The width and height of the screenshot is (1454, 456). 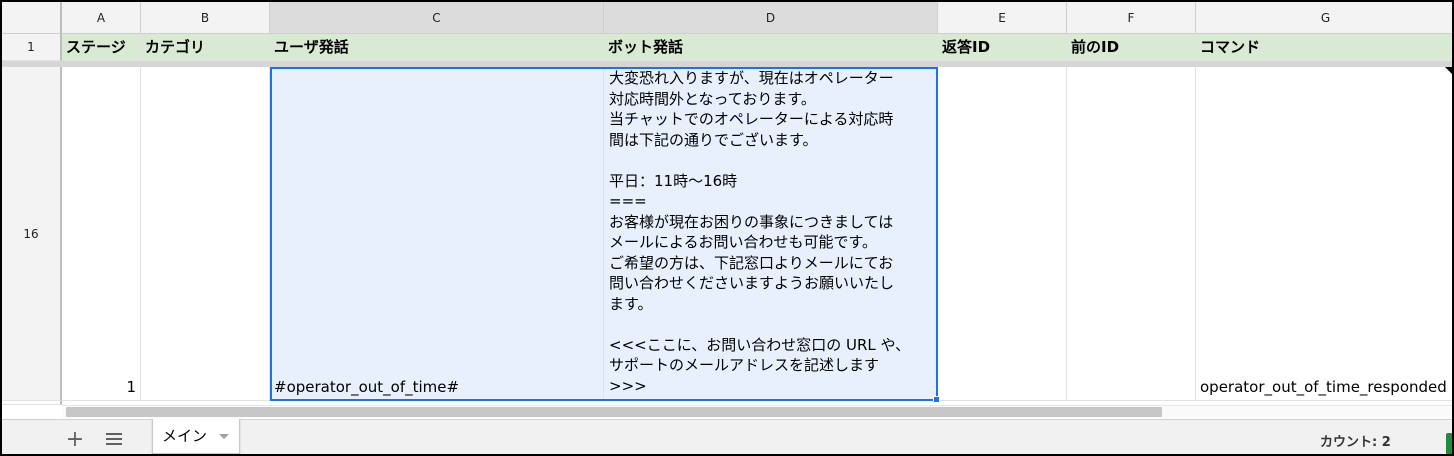 I want to click on cell-f16, so click(x=1131, y=234).